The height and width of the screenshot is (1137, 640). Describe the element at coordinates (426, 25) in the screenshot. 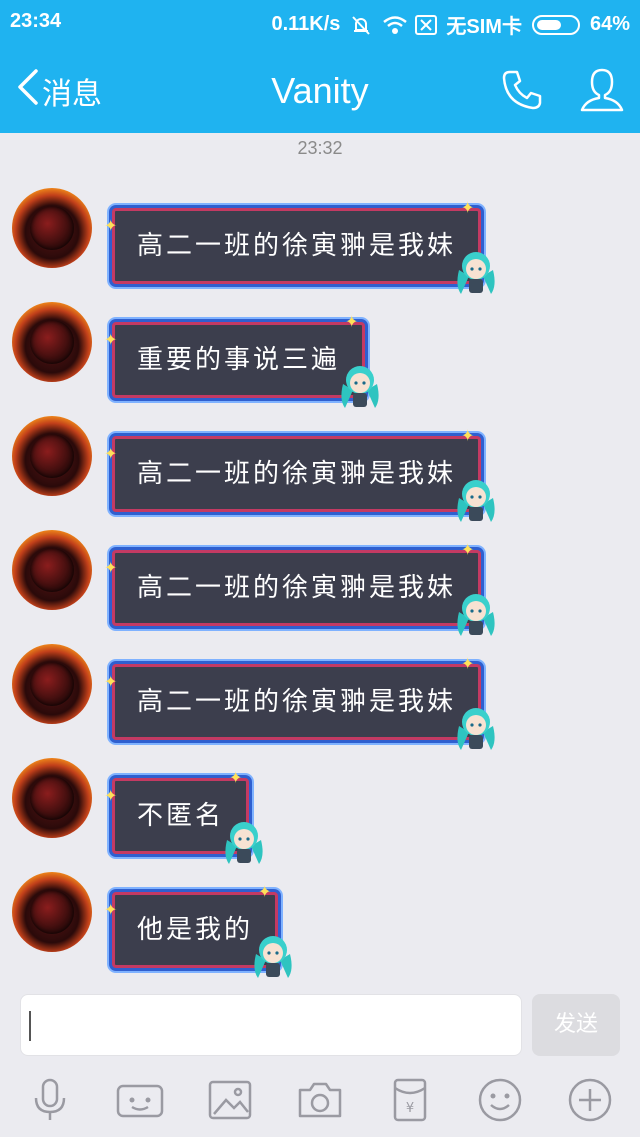

I see `no-sim-icon` at that location.